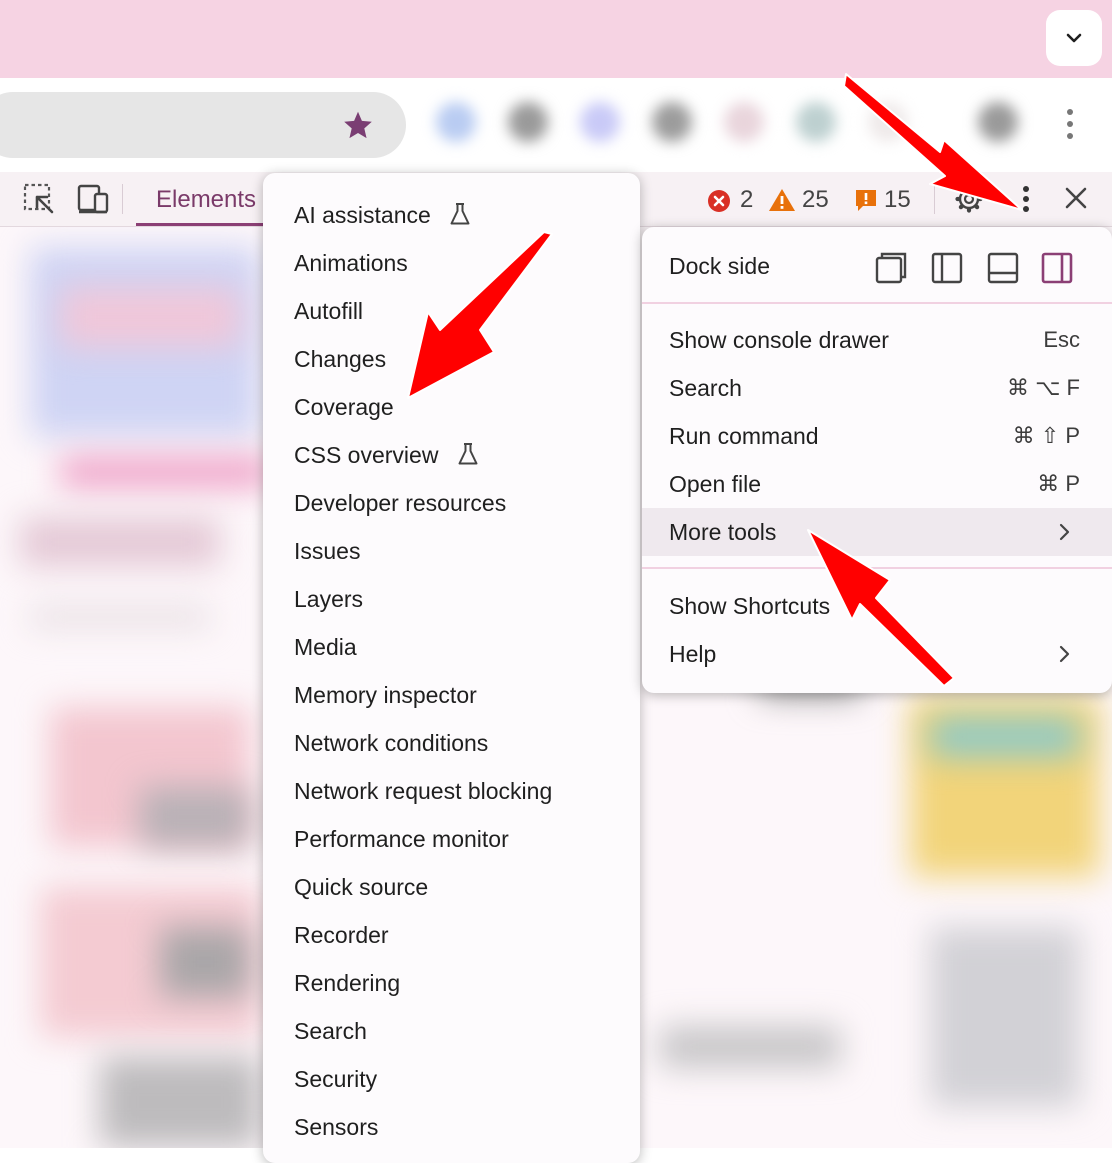  What do you see at coordinates (39, 199) in the screenshot?
I see `inspect-element-icon` at bounding box center [39, 199].